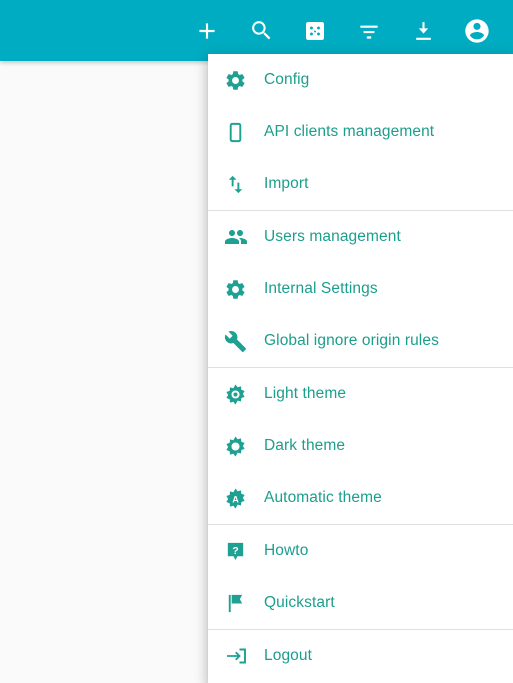 The height and width of the screenshot is (683, 513). Describe the element at coordinates (360, 394) in the screenshot. I see `menu-item-light-theme: Light theme` at that location.